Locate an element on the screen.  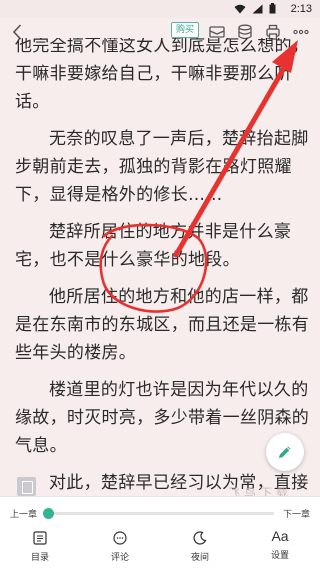
bottom-nav: 目录 评论 夜间 Aa 设置 is located at coordinates (160, 548).